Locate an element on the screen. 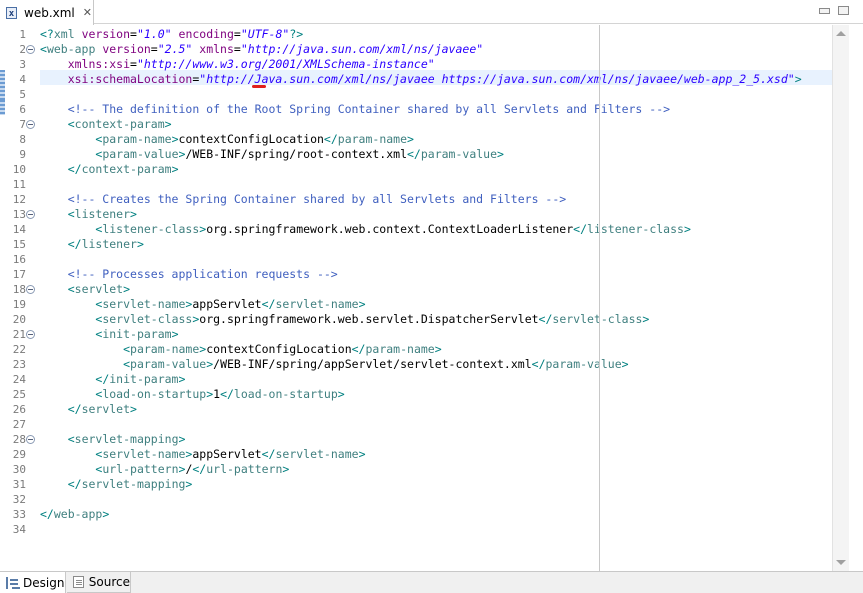 The height and width of the screenshot is (593, 863). line-number: 15 is located at coordinates (19, 244).